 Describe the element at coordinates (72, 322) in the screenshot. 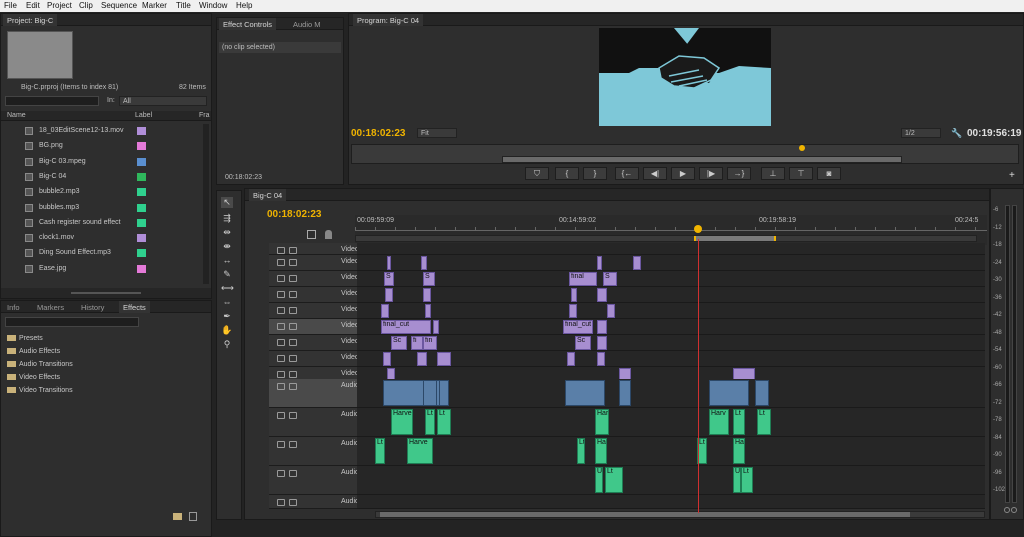

I see `effects-search-input` at that location.